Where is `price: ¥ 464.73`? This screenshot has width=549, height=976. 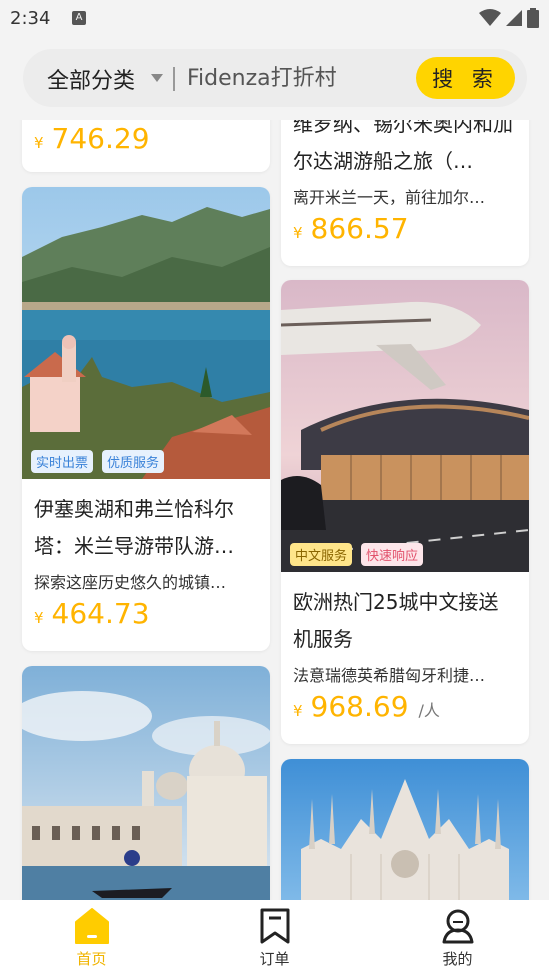
price: ¥ 464.73 is located at coordinates (92, 613).